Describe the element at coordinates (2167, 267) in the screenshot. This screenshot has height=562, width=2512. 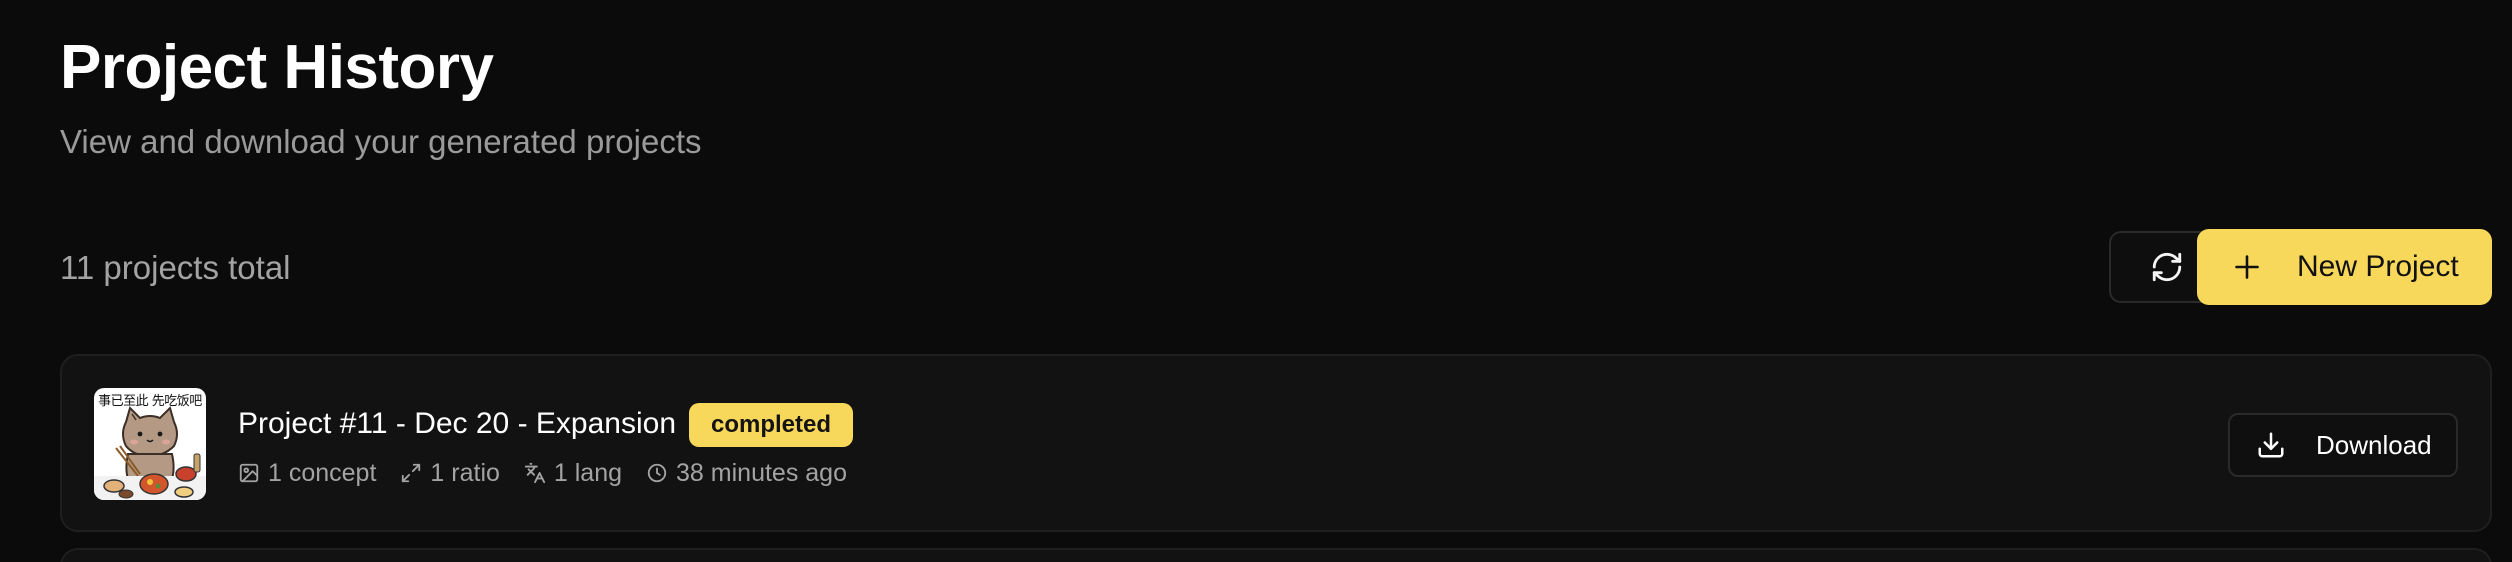
I see `refresh-icon` at that location.